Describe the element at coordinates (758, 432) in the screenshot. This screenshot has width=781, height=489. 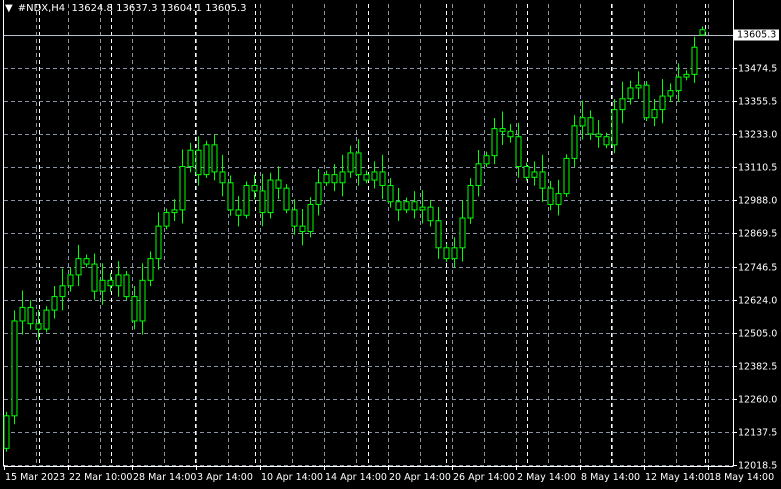
I see `price-axis-label: 12137.5` at that location.